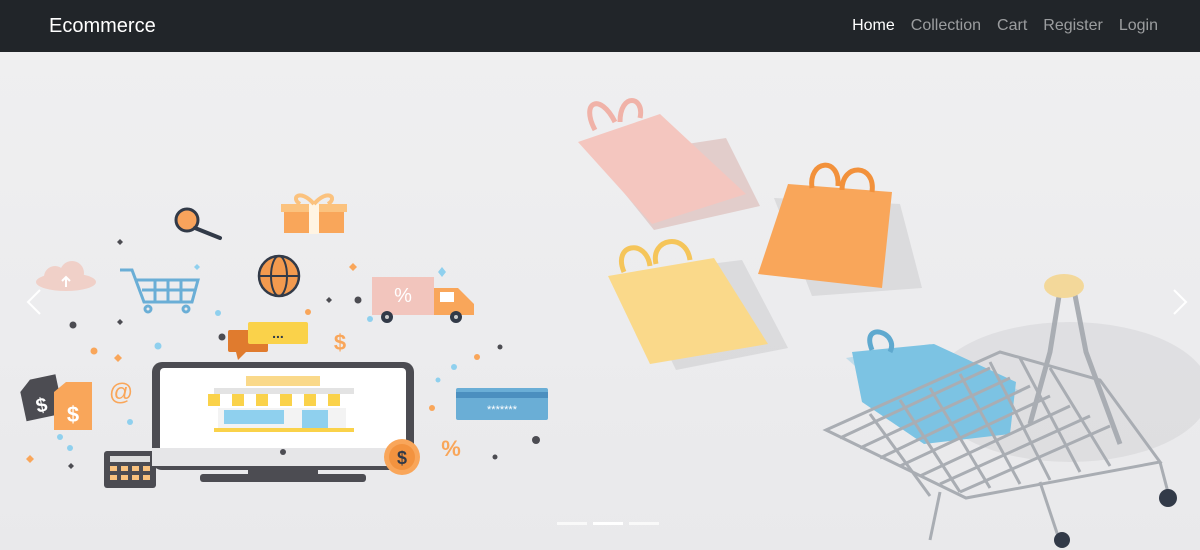  I want to click on nav-links: Home Collection Cart Register Login, so click(1005, 26).